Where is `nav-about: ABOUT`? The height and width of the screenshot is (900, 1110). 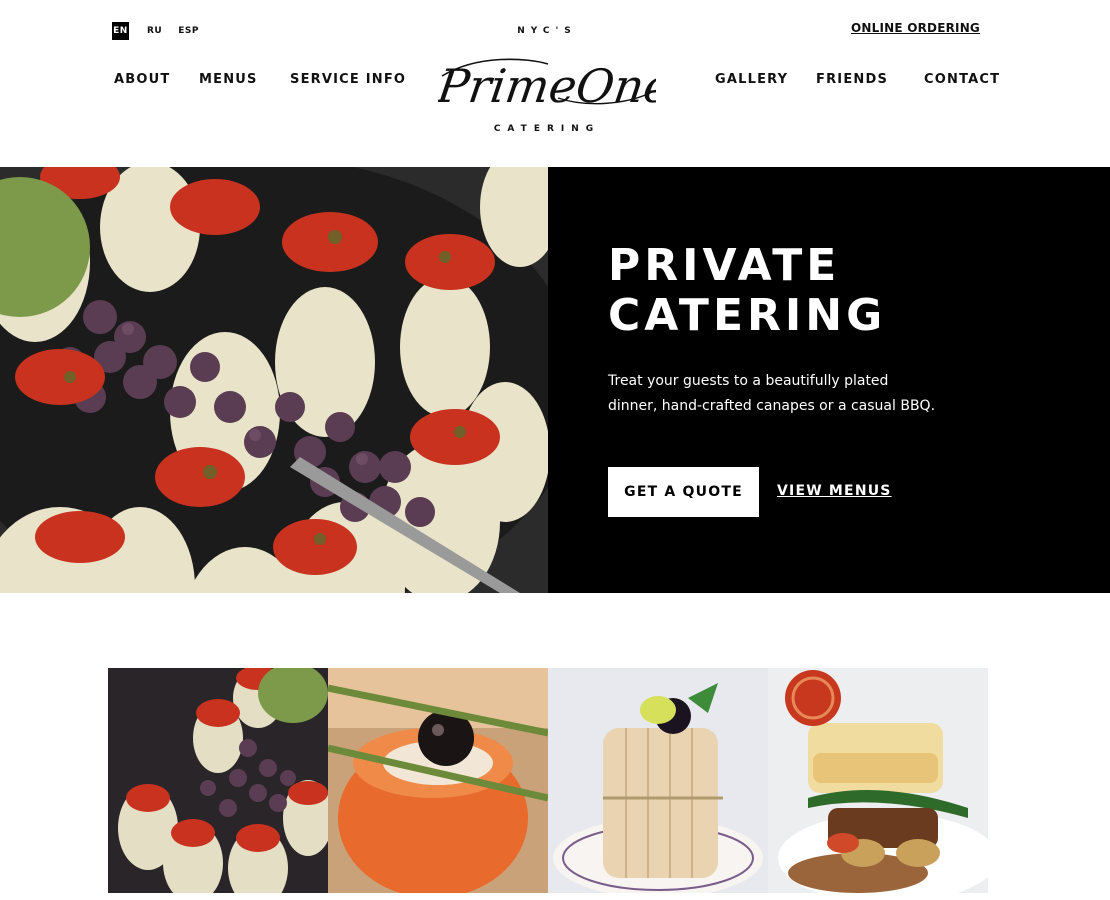
nav-about: ABOUT is located at coordinates (142, 79).